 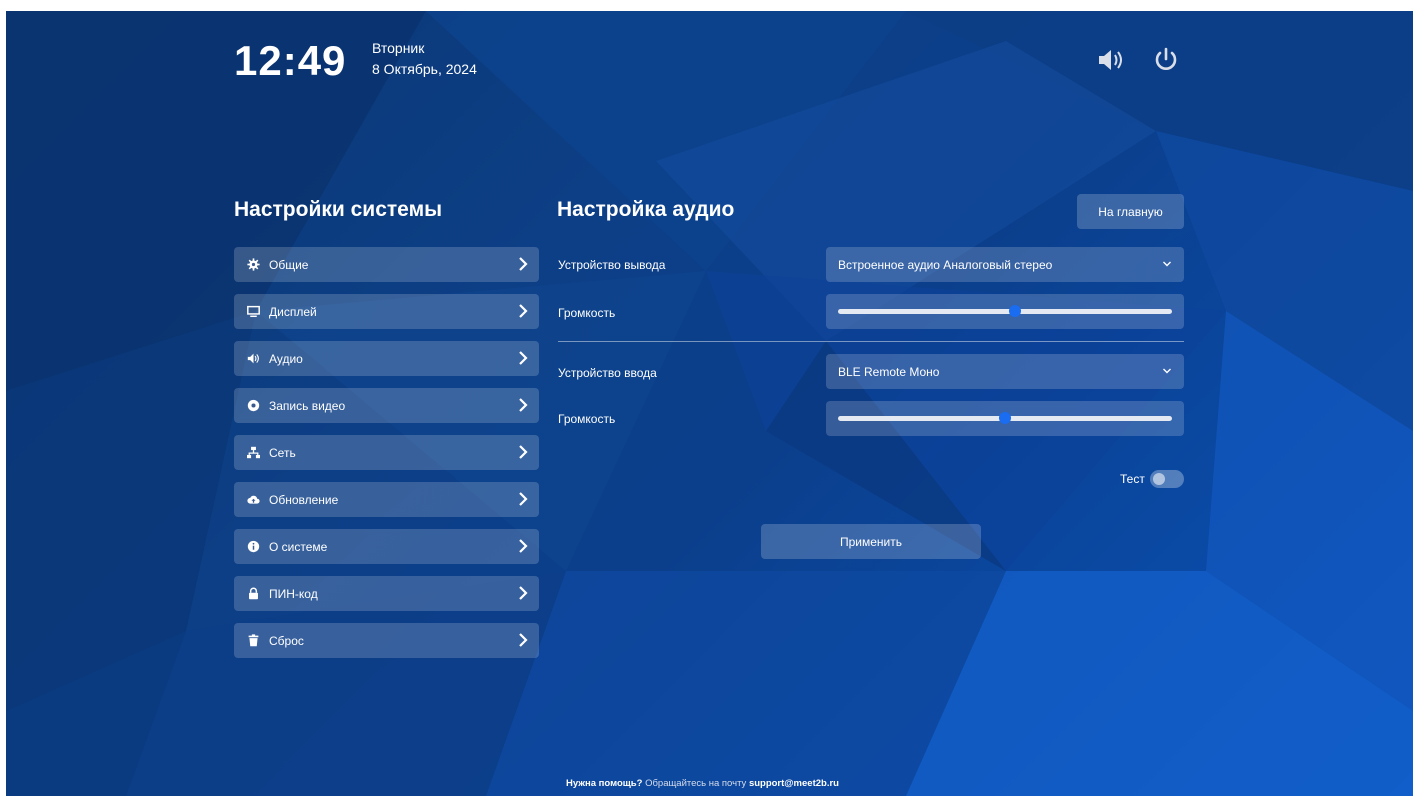 I want to click on speaker-icon, so click(x=253, y=358).